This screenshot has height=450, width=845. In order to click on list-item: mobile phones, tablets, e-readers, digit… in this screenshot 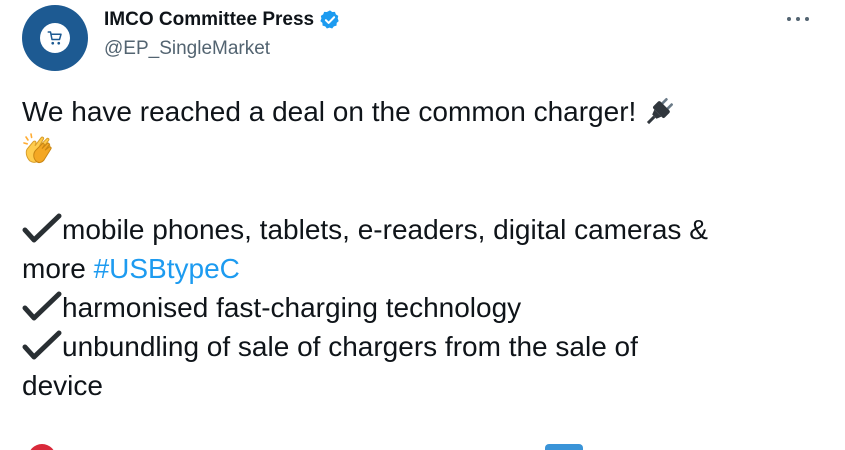, I will do `click(422, 229)`.